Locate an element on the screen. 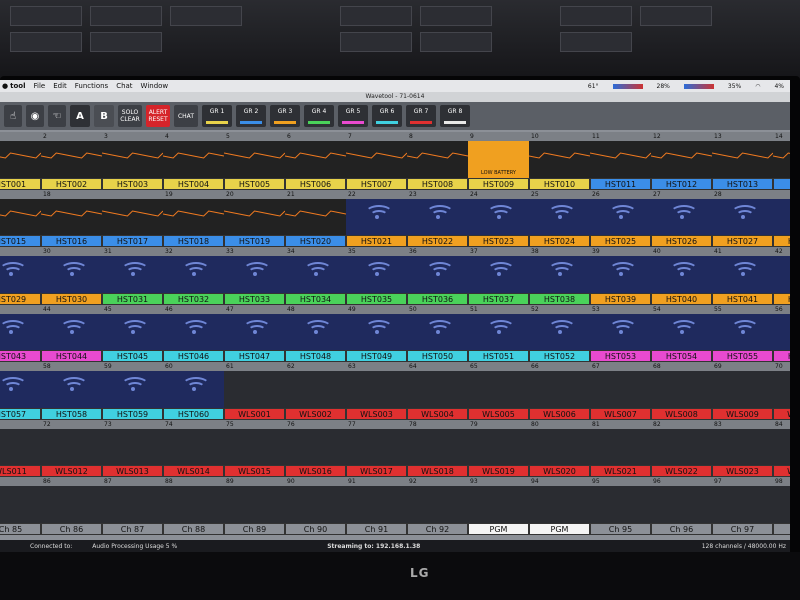 The height and width of the screenshot is (600, 800). channel-label: Ch 97 is located at coordinates (742, 528).